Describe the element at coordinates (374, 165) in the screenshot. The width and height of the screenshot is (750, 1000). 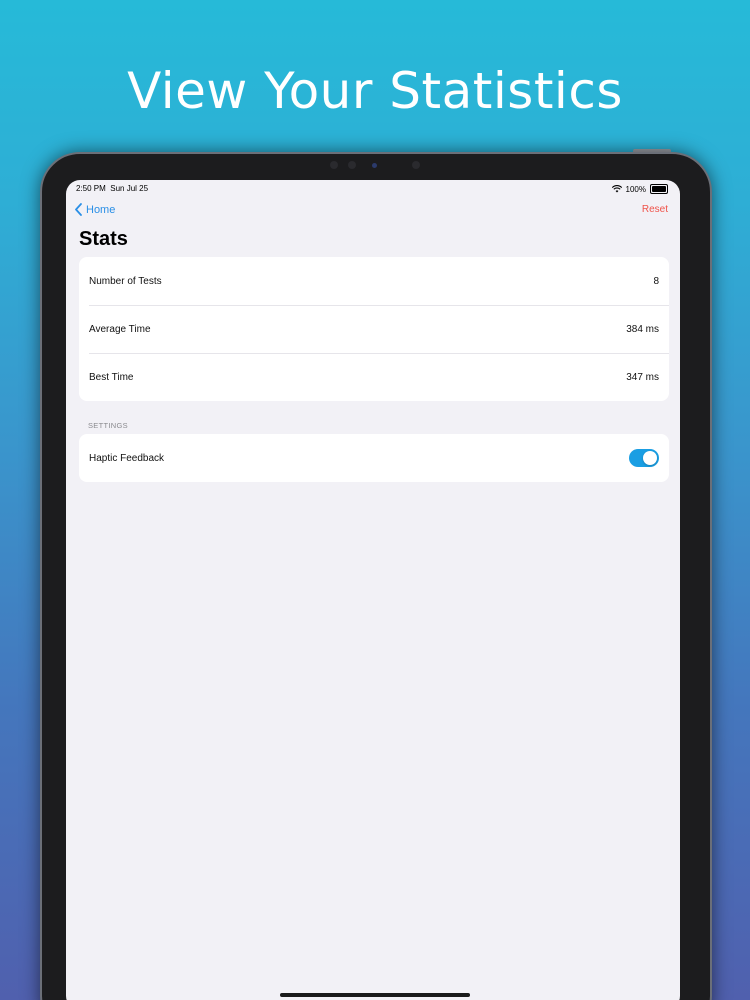
I see `camera-icon` at that location.